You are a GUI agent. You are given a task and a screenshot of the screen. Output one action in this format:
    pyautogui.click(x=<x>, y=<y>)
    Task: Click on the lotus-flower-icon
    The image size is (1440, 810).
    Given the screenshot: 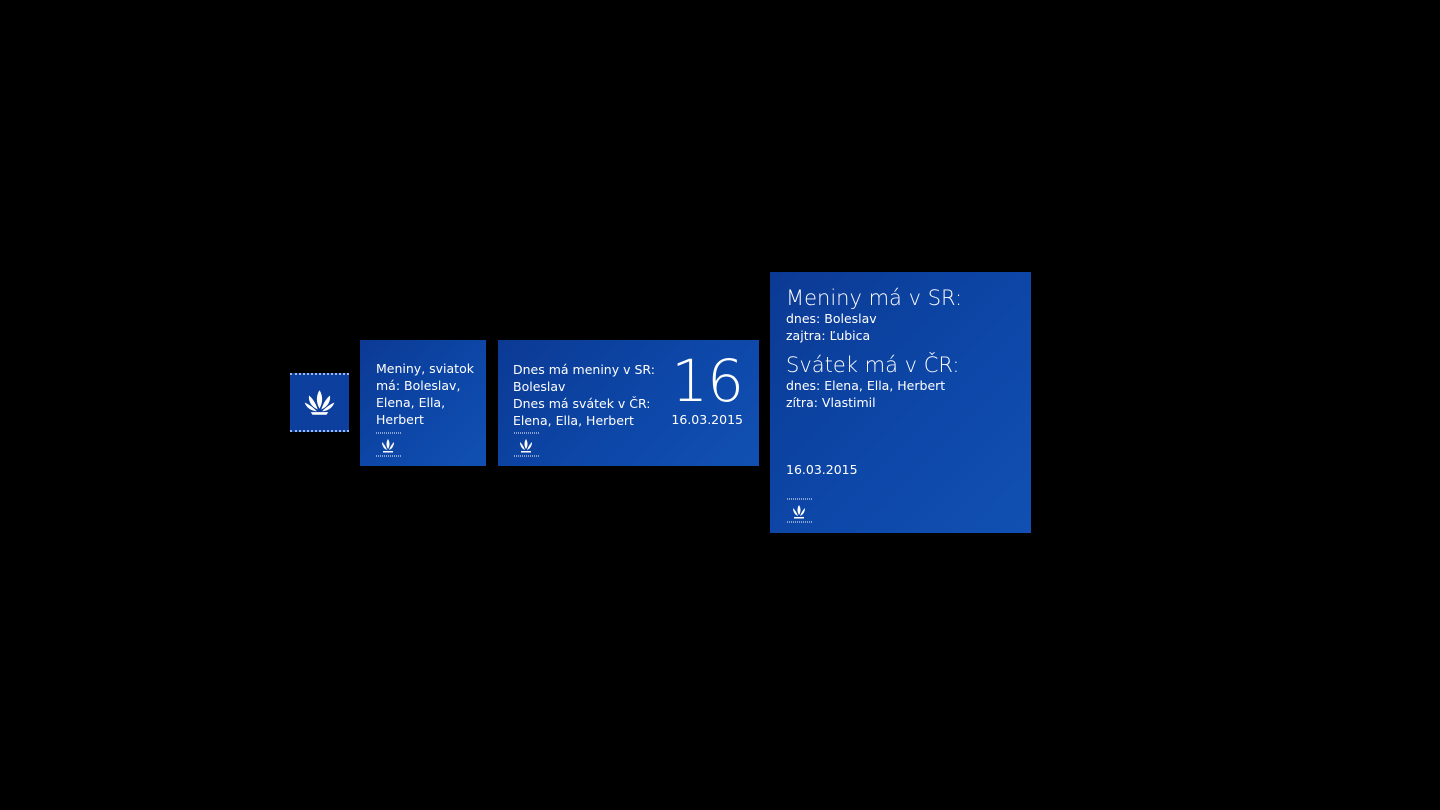 What is the action you would take?
    pyautogui.click(x=319, y=402)
    